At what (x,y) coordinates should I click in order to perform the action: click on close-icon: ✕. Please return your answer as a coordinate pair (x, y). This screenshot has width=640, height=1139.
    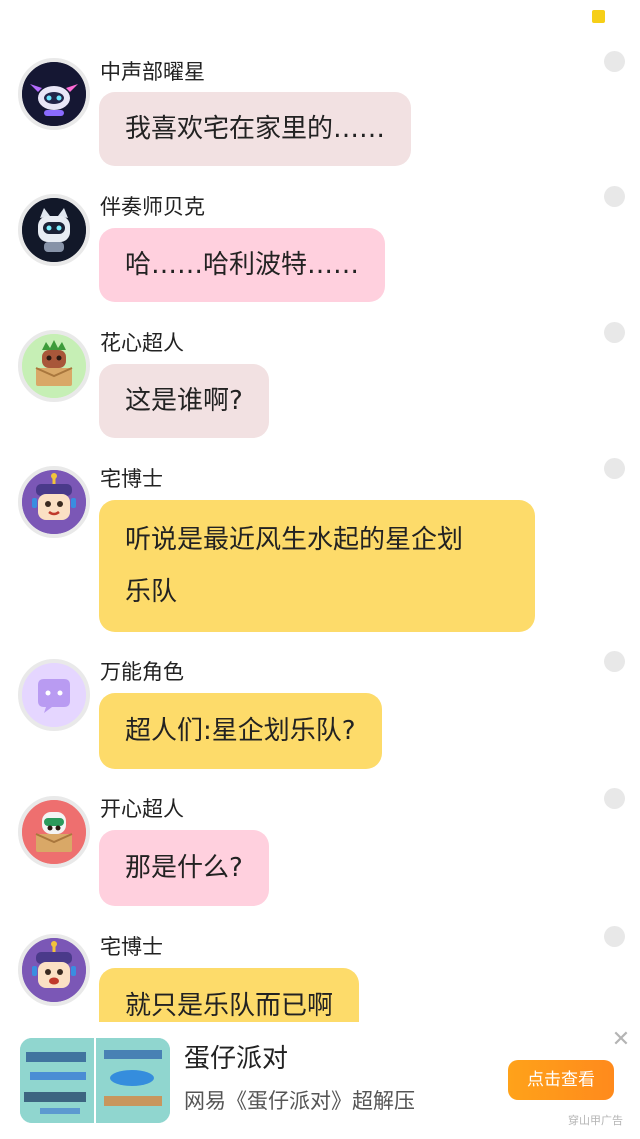
    Looking at the image, I should click on (621, 1040).